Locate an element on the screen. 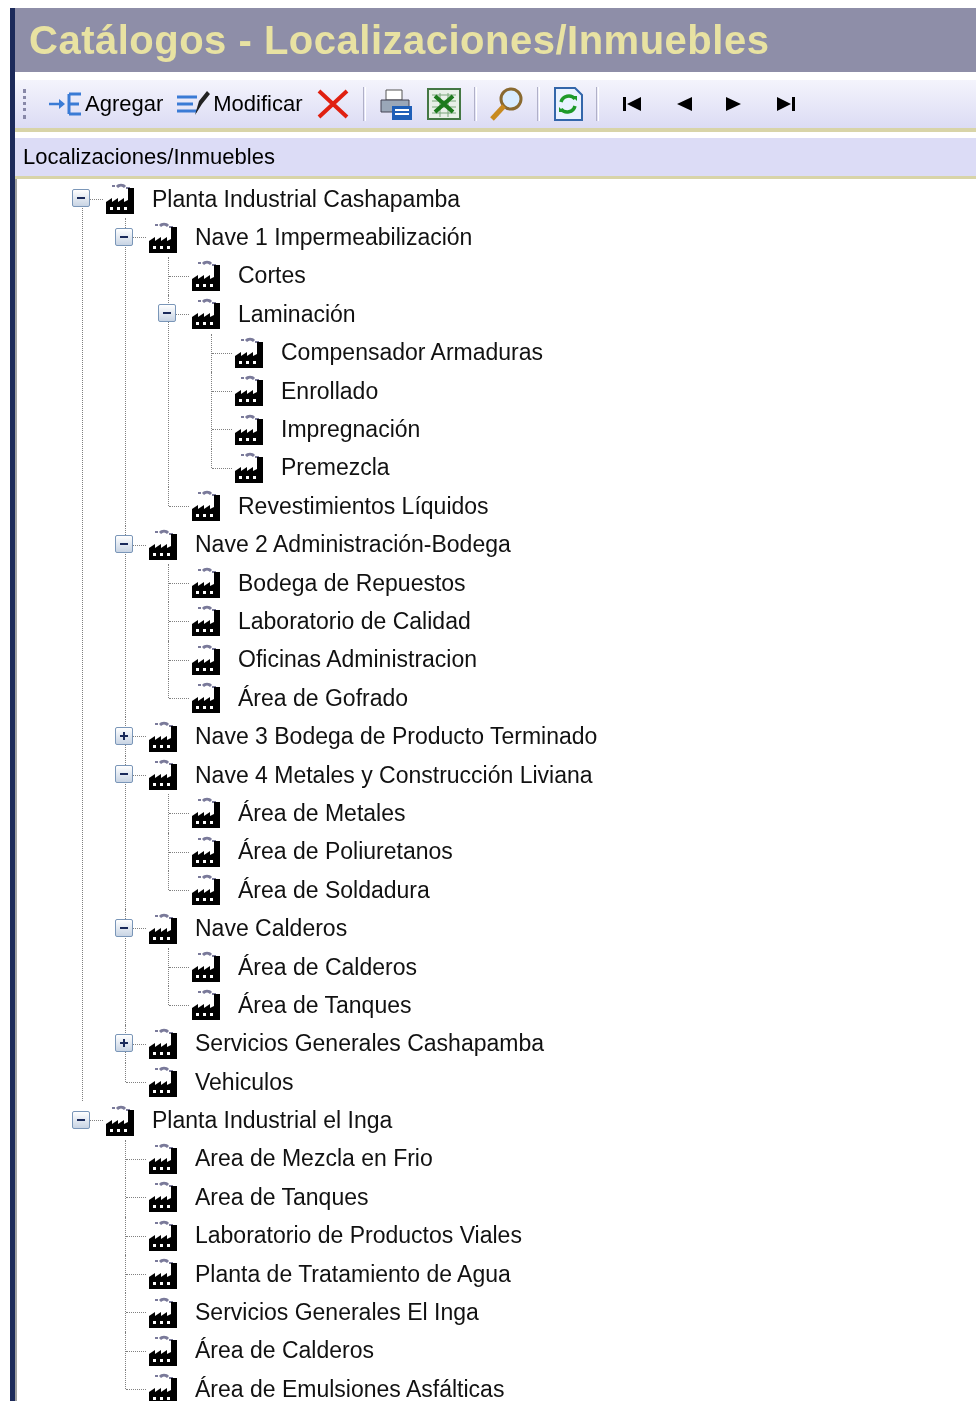 The width and height of the screenshot is (976, 1401). tree-item: Nave 2 Administración-Bodega is located at coordinates (353, 545).